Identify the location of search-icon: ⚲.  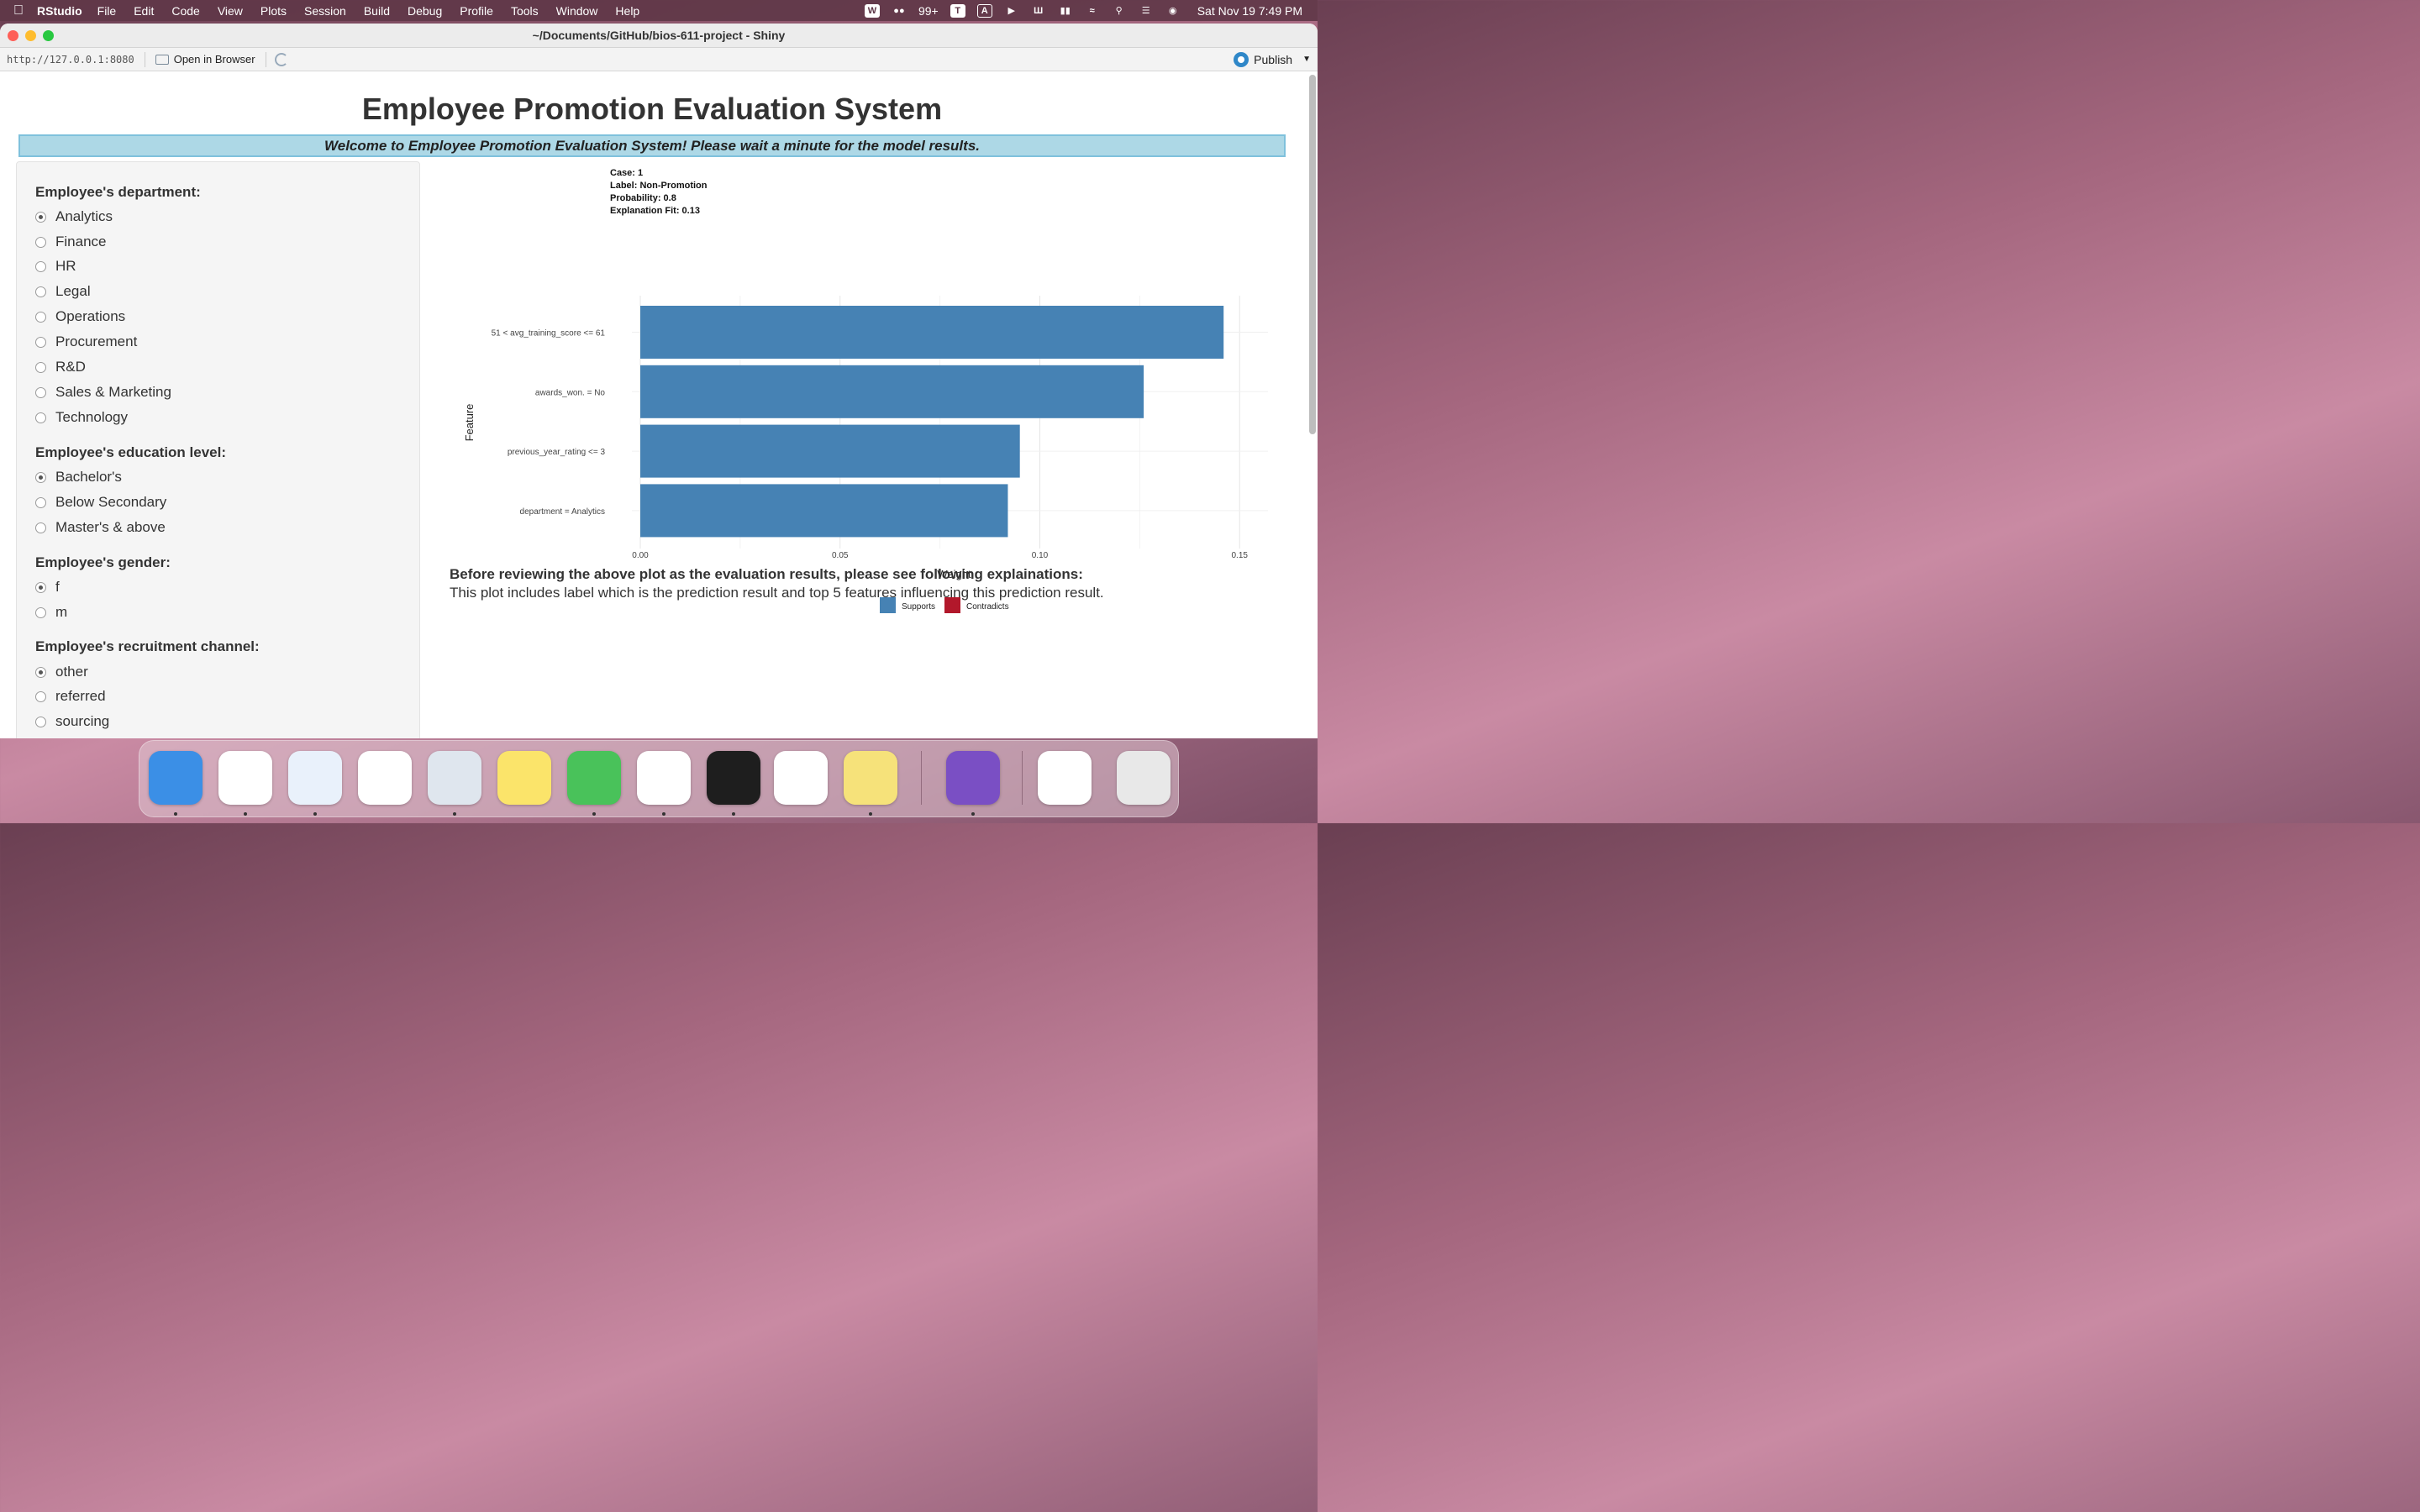
(1119, 11).